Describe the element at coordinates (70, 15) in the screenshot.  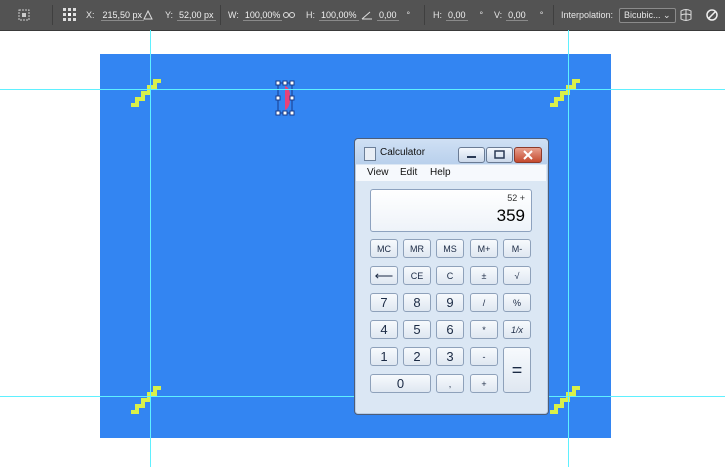
I see `reference-grid-icon` at that location.